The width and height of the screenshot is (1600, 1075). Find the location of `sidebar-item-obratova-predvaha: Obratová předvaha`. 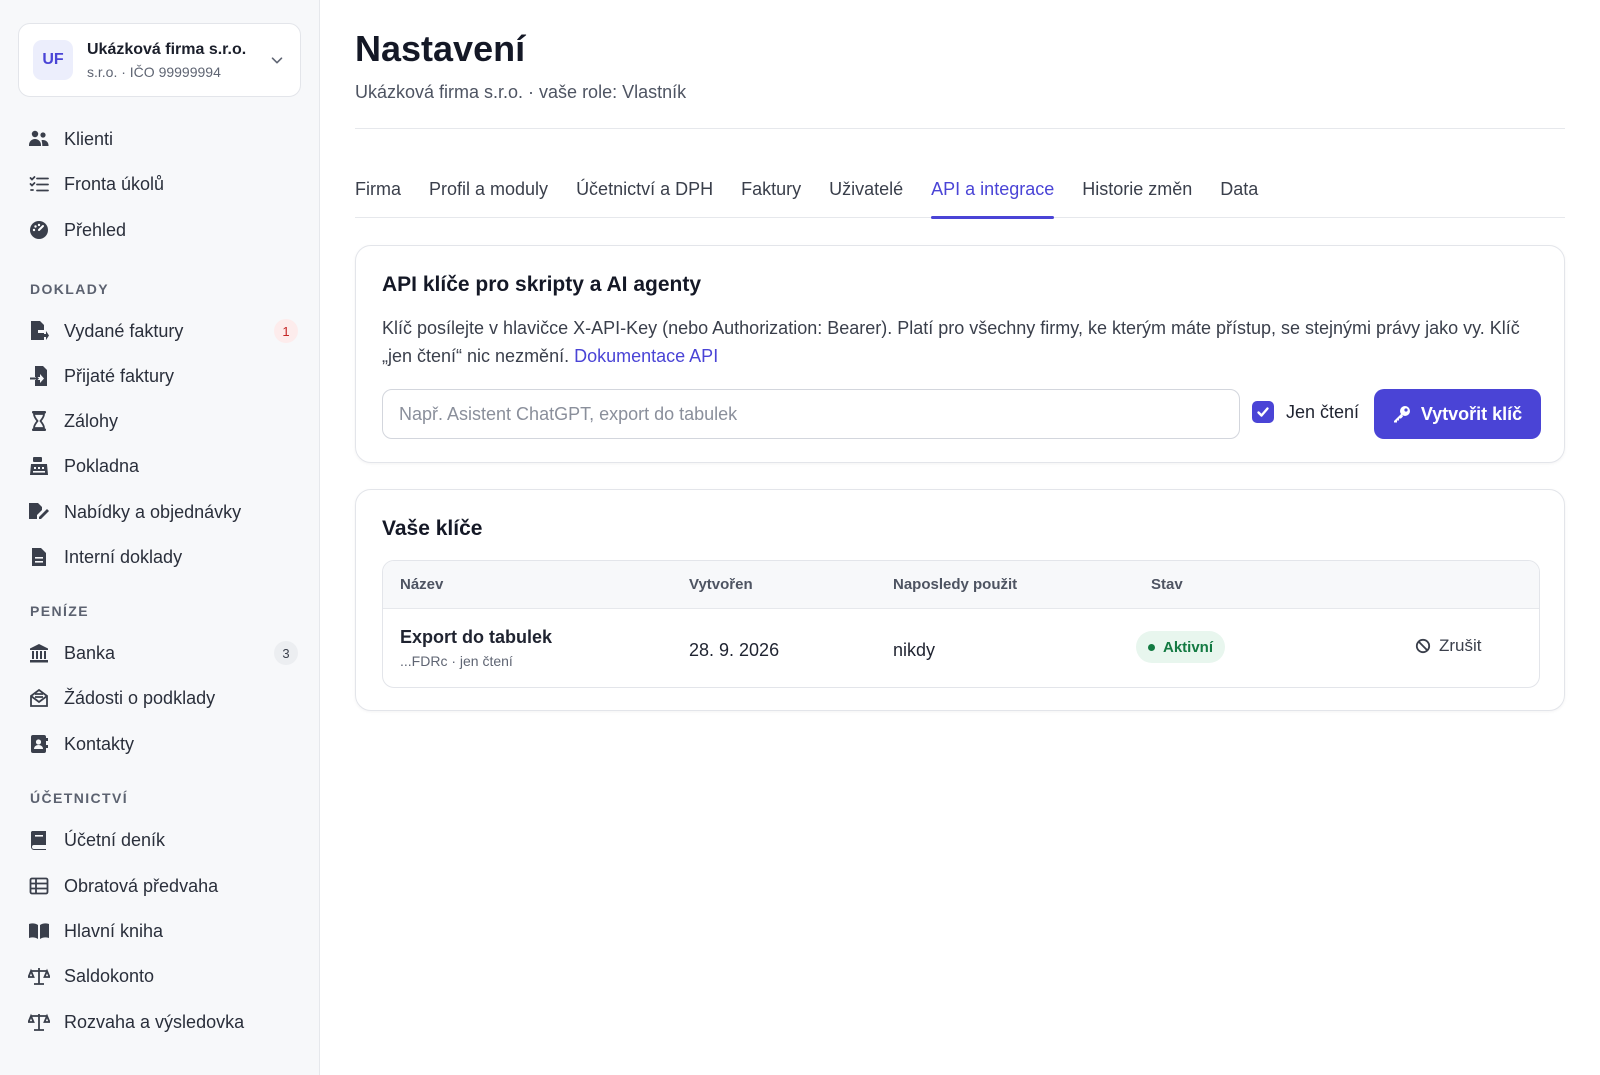

sidebar-item-obratova-predvaha: Obratová předvaha is located at coordinates (163, 886).